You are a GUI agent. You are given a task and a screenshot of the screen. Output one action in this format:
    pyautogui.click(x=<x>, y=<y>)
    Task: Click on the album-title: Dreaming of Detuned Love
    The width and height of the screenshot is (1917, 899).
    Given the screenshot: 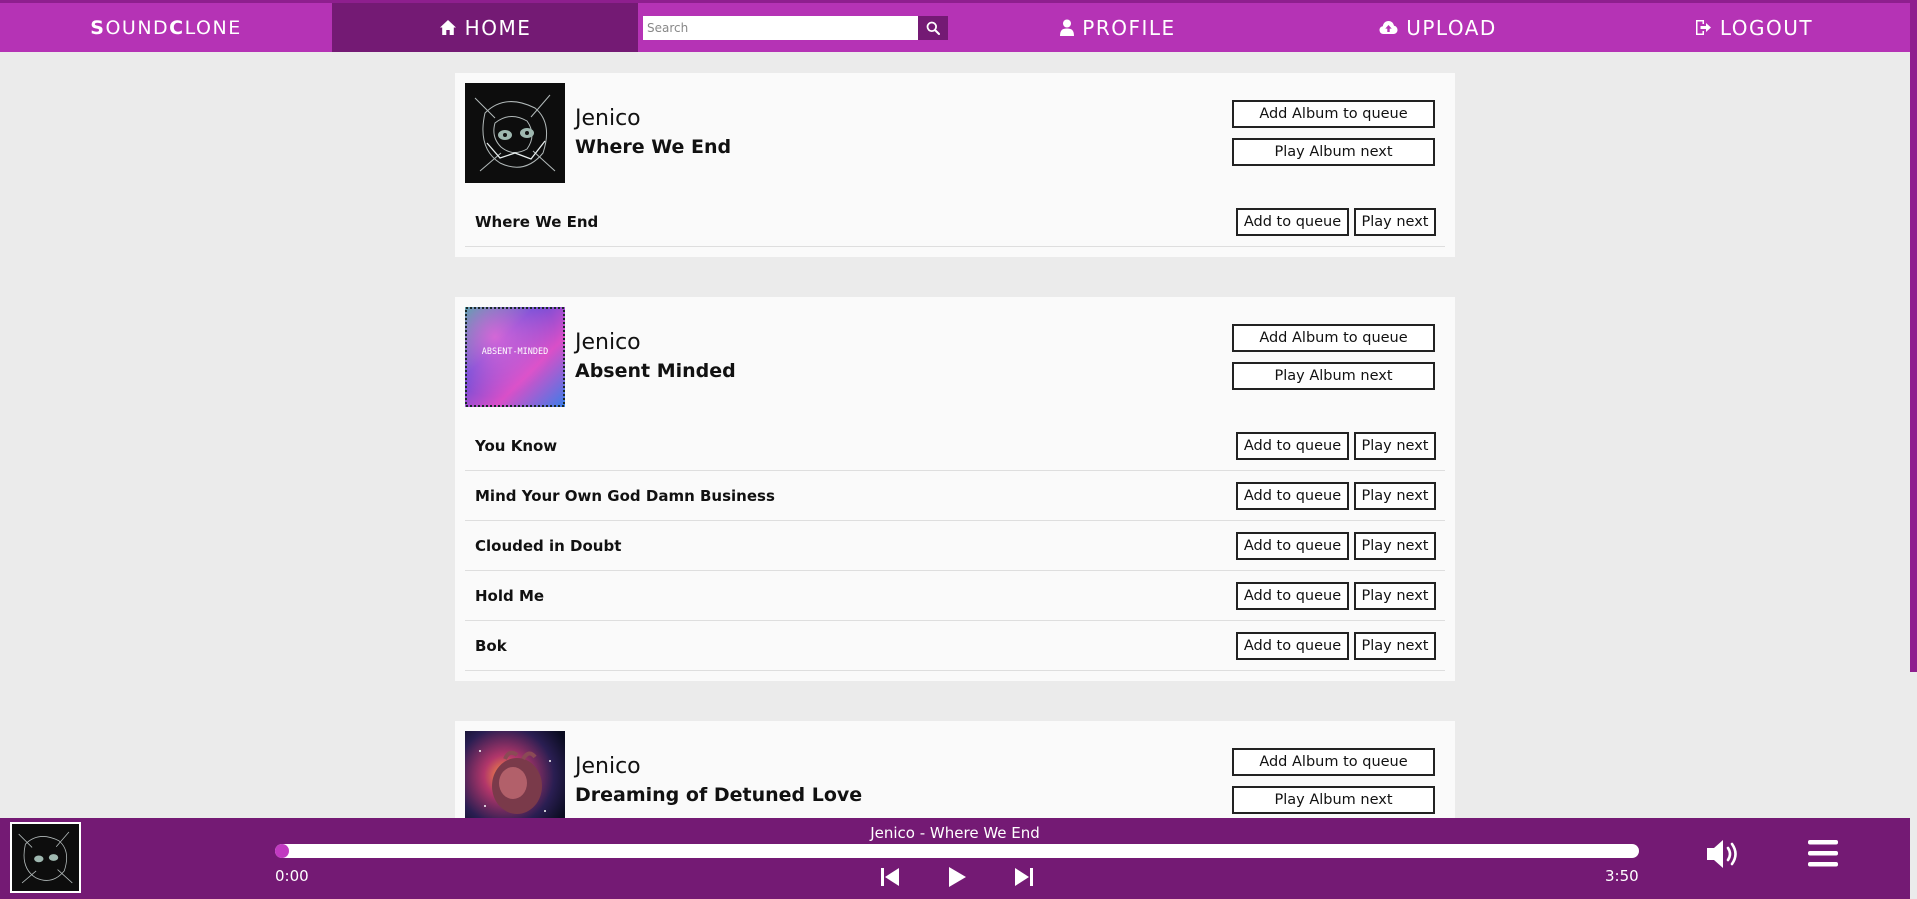 What is the action you would take?
    pyautogui.click(x=718, y=795)
    